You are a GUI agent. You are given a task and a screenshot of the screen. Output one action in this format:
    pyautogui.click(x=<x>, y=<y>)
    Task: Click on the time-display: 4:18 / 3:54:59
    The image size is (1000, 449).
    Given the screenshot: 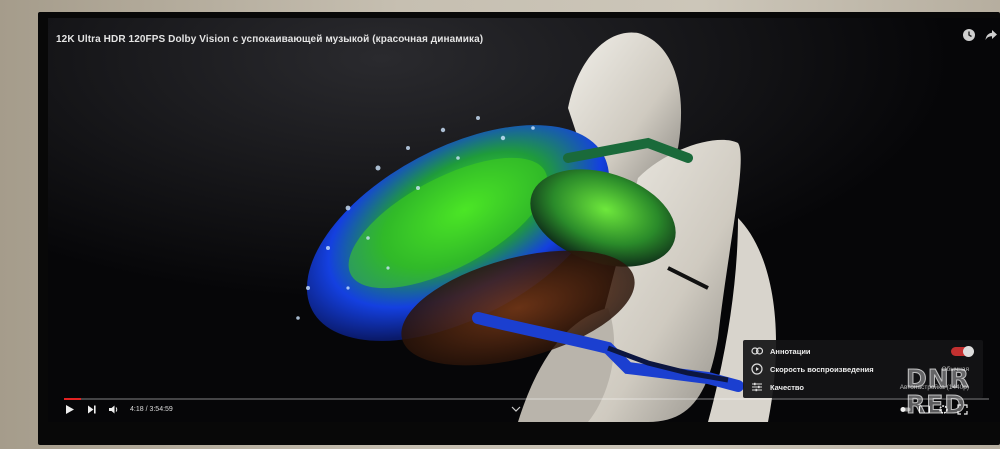 What is the action you would take?
    pyautogui.click(x=151, y=409)
    